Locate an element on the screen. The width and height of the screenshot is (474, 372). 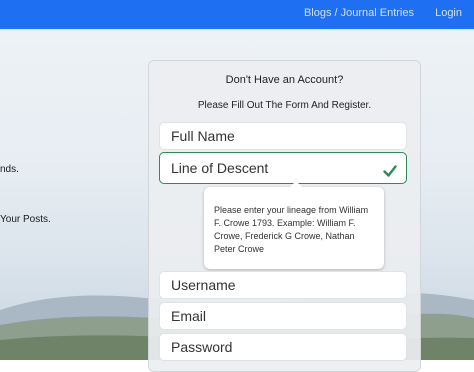
email-placeholder: Email is located at coordinates (189, 316).